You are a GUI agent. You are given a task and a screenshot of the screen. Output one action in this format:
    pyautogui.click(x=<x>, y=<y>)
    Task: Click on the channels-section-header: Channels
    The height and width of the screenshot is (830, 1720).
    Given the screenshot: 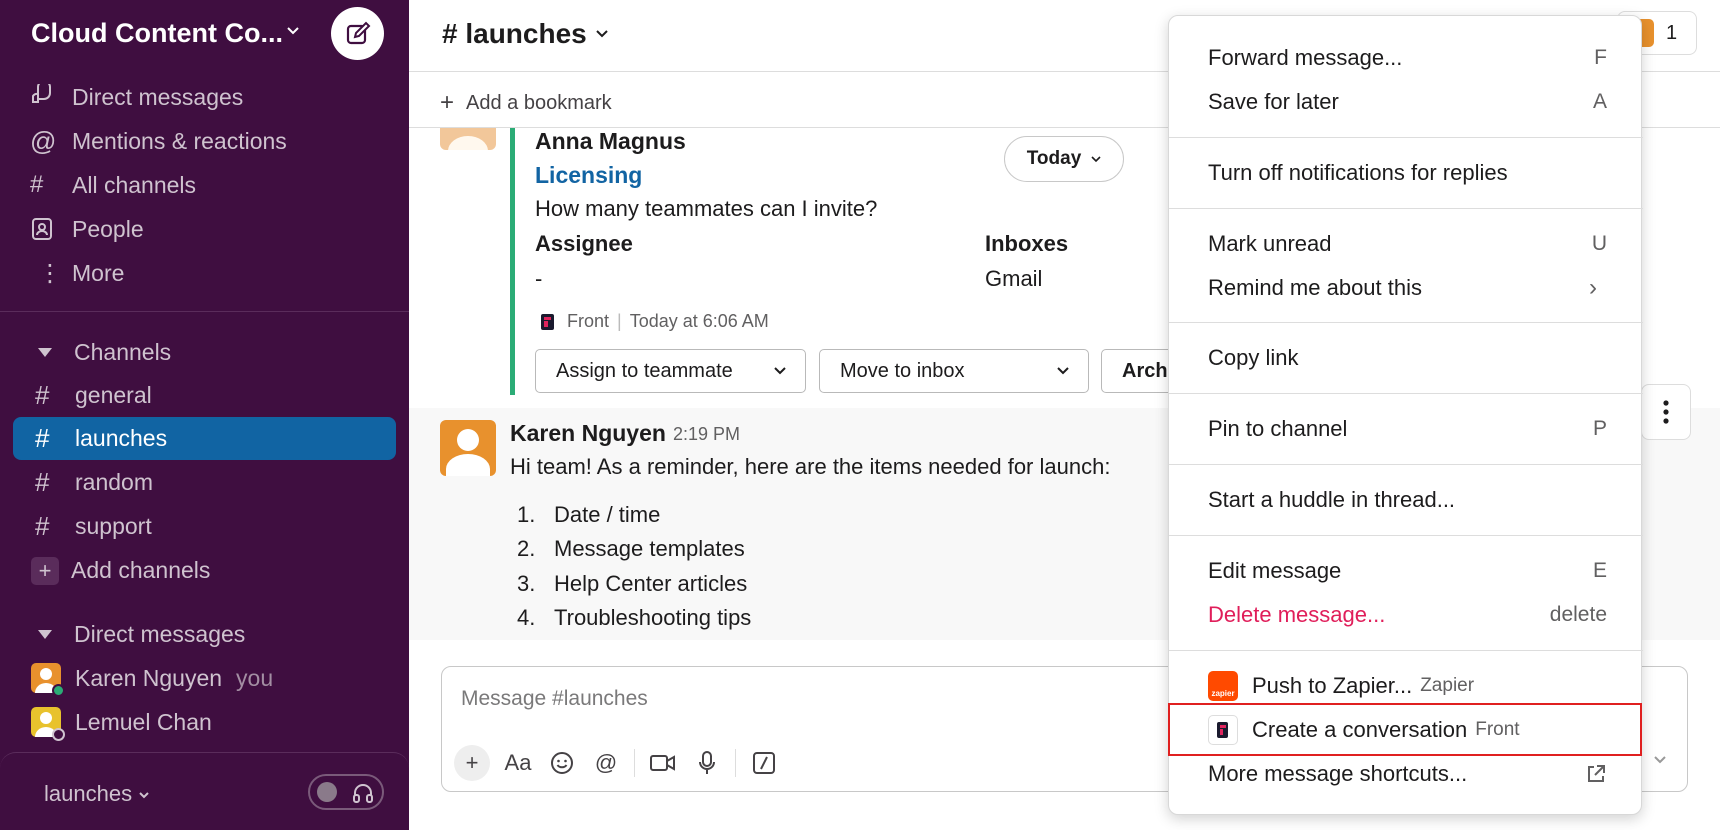 What is the action you would take?
    pyautogui.click(x=104, y=352)
    